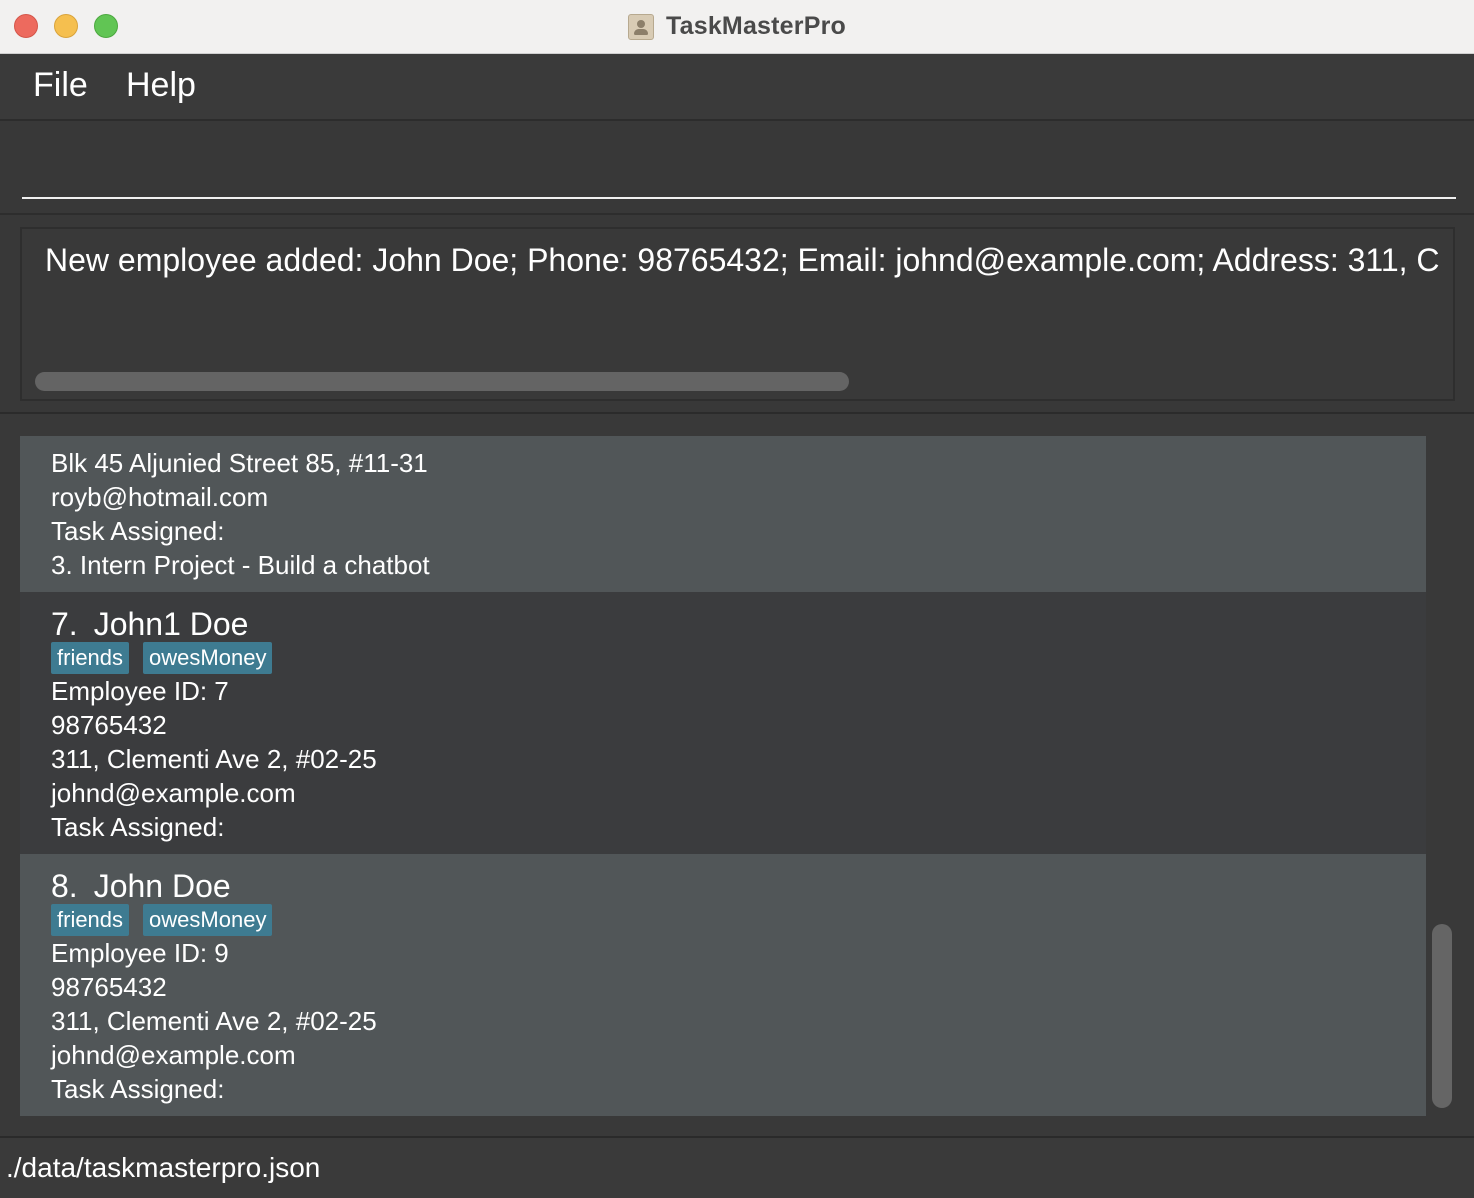  I want to click on employee-name-line: 7. John1 Doe, so click(149, 624).